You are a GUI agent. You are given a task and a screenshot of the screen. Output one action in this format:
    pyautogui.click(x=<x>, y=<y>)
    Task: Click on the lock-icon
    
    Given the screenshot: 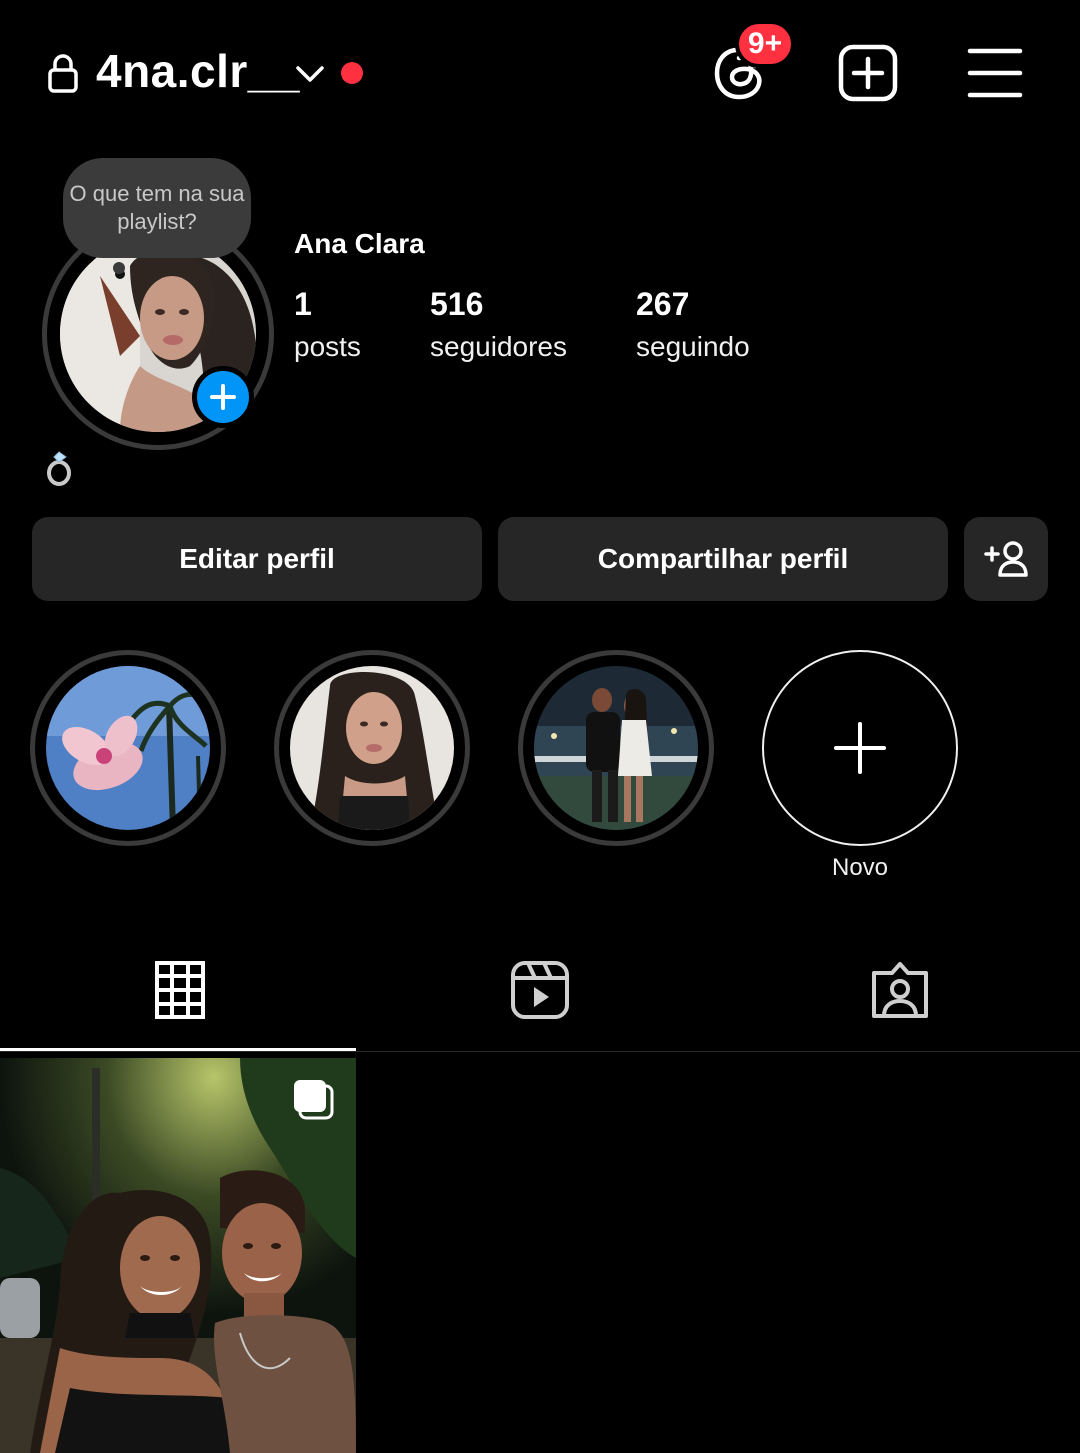 What is the action you would take?
    pyautogui.click(x=63, y=73)
    